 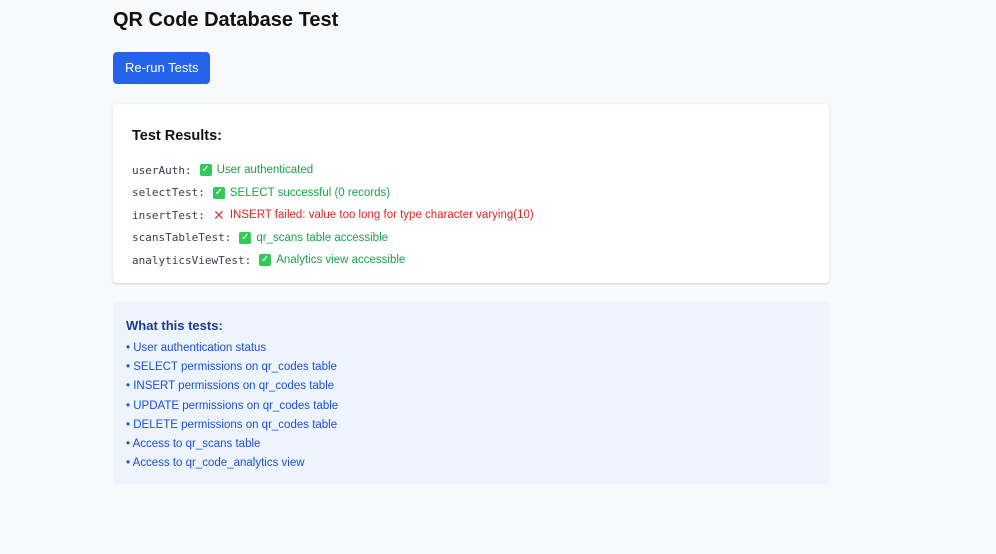 What do you see at coordinates (192, 260) in the screenshot?
I see `result-key: analyticsViewTest:` at bounding box center [192, 260].